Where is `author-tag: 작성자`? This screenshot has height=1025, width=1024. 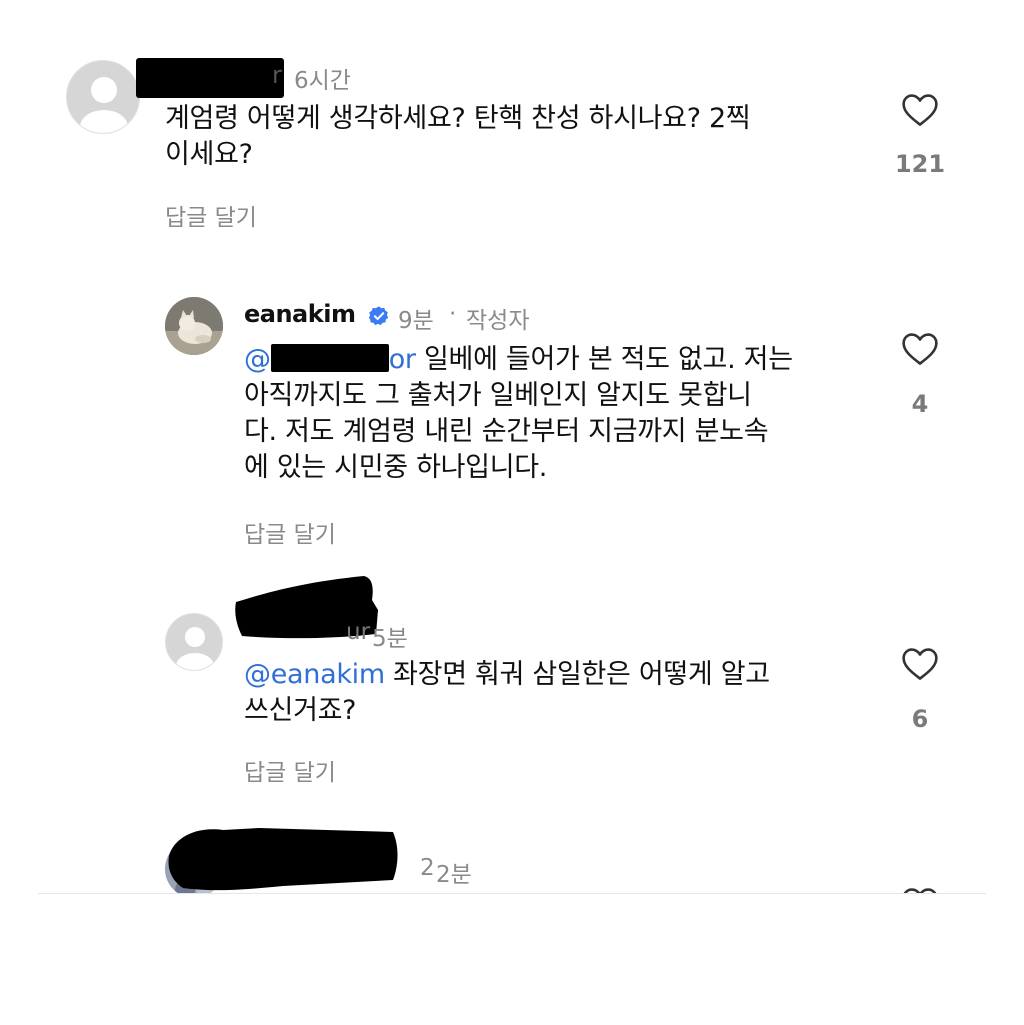
author-tag: 작성자 is located at coordinates (498, 321).